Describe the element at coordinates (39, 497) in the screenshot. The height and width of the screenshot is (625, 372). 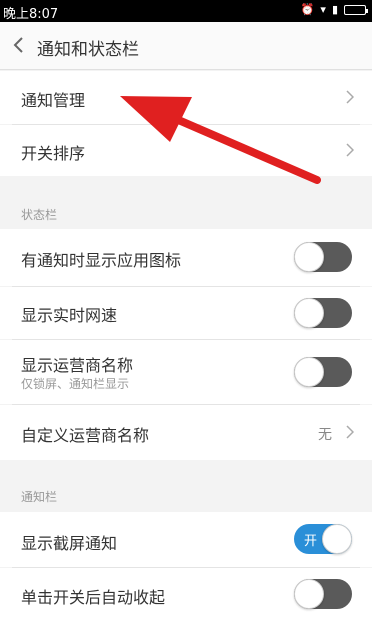
I see `section-label: 通知栏` at that location.